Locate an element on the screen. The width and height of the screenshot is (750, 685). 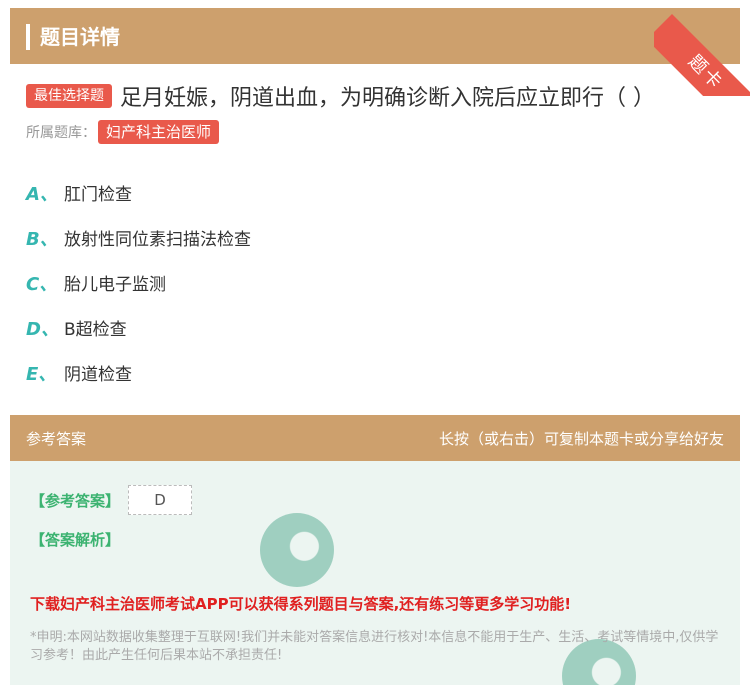
option-text: 胎儿电子监测 is located at coordinates (115, 285).